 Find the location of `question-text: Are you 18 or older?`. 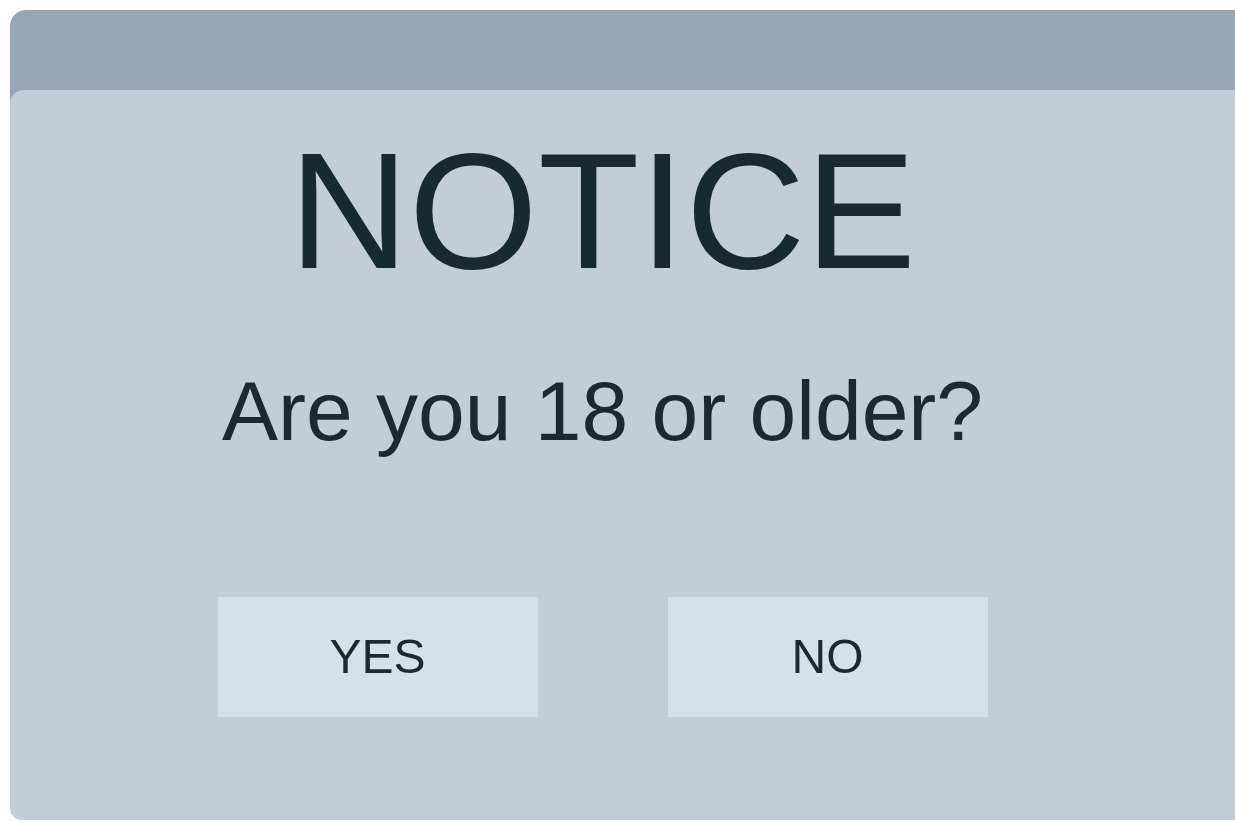

question-text: Are you 18 or older? is located at coordinates (602, 410).